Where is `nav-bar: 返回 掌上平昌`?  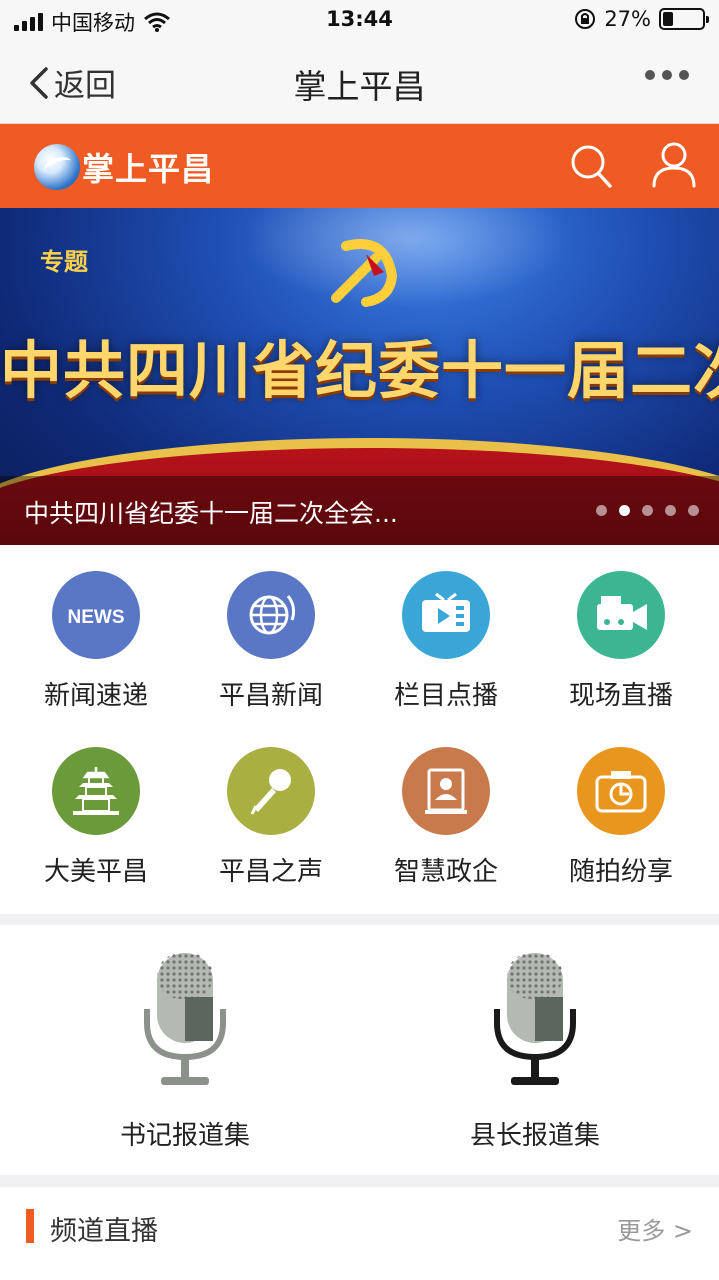
nav-bar: 返回 掌上平昌 is located at coordinates (359, 82).